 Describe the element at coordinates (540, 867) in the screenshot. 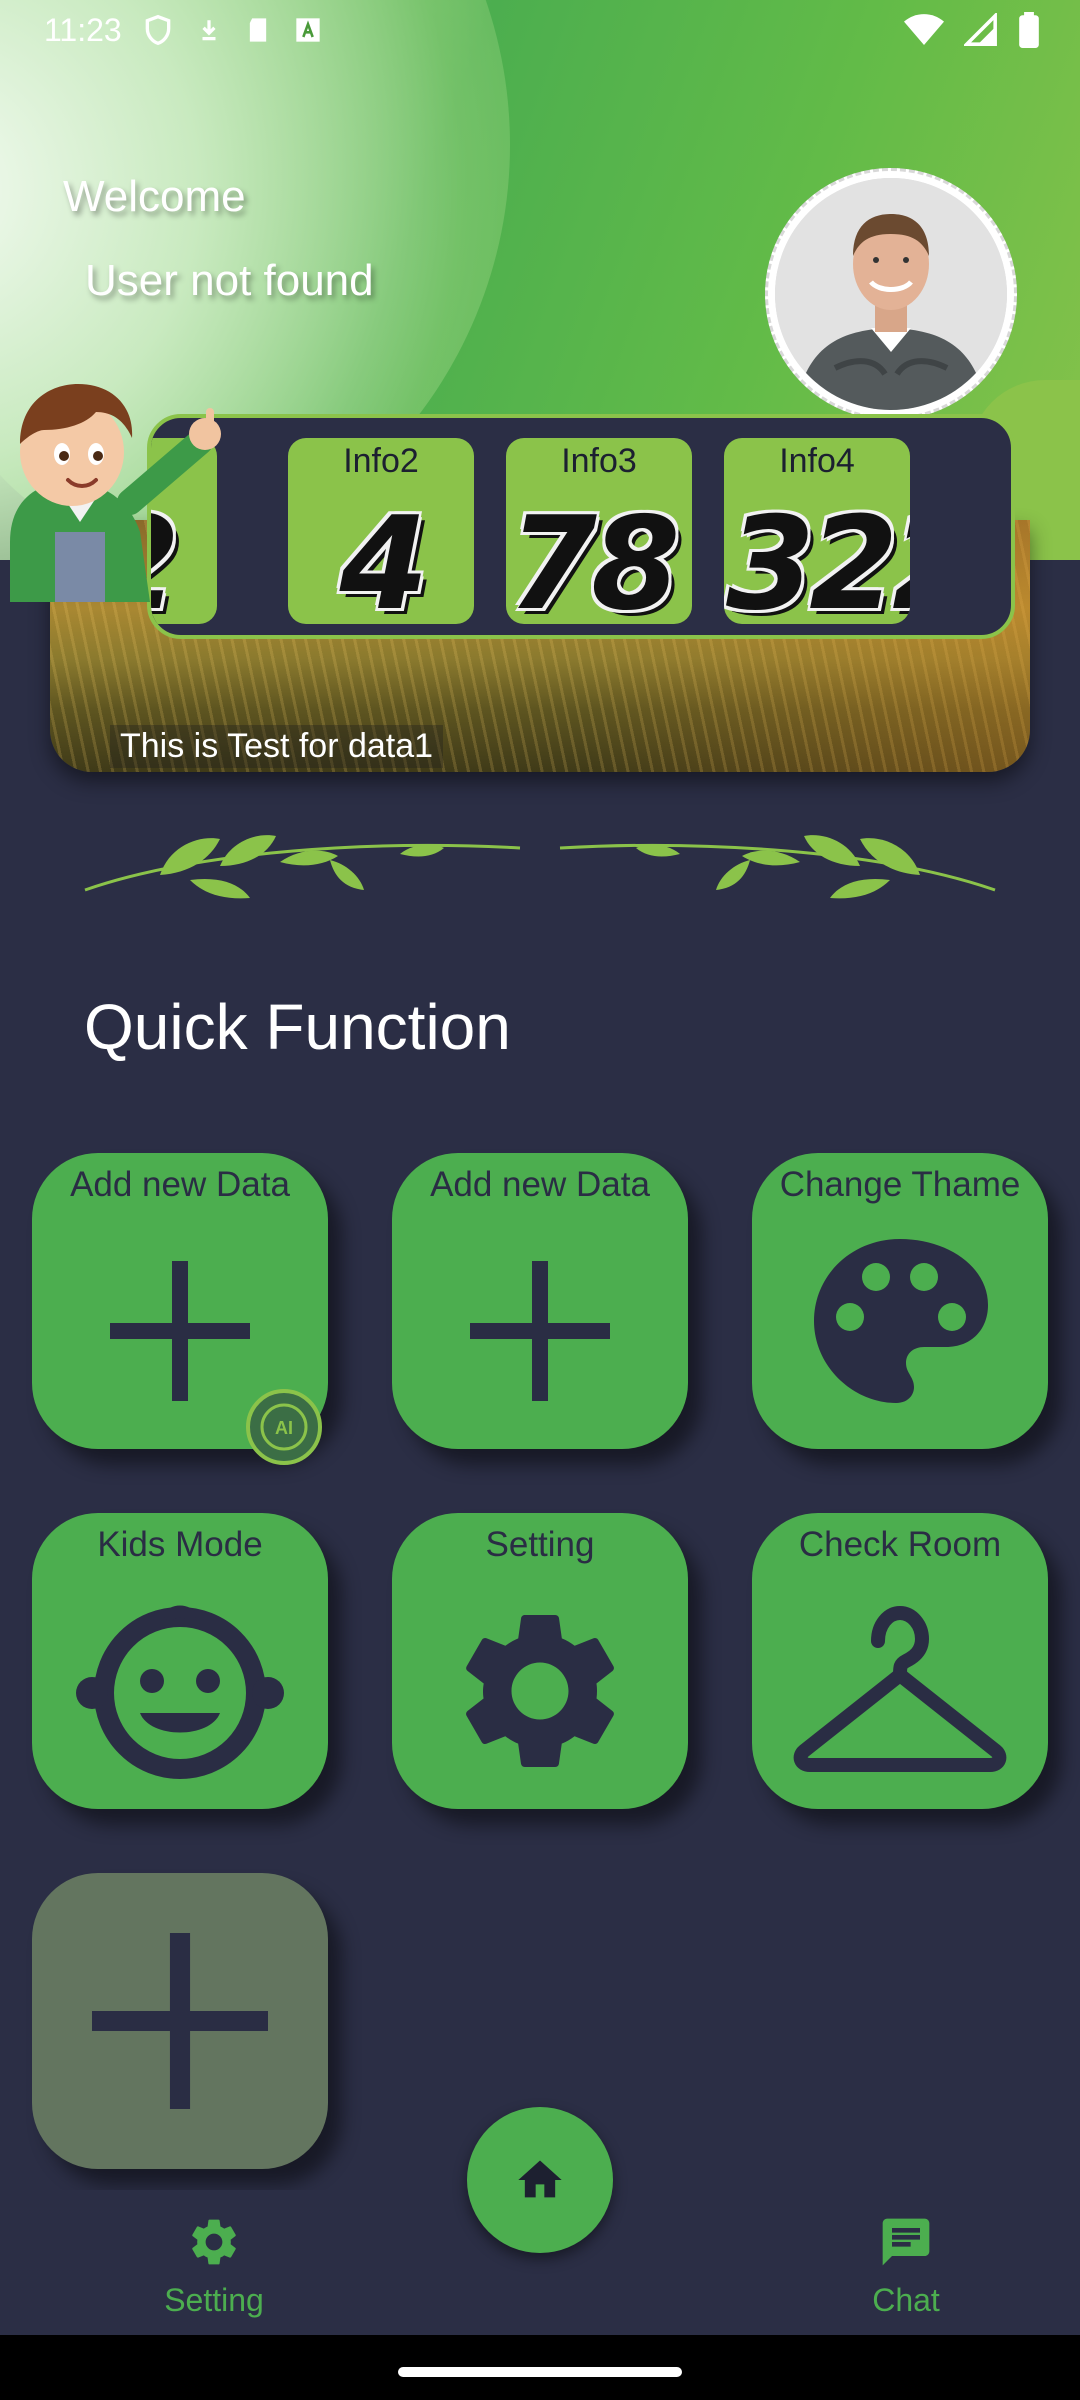

I see `leaf-divider` at that location.